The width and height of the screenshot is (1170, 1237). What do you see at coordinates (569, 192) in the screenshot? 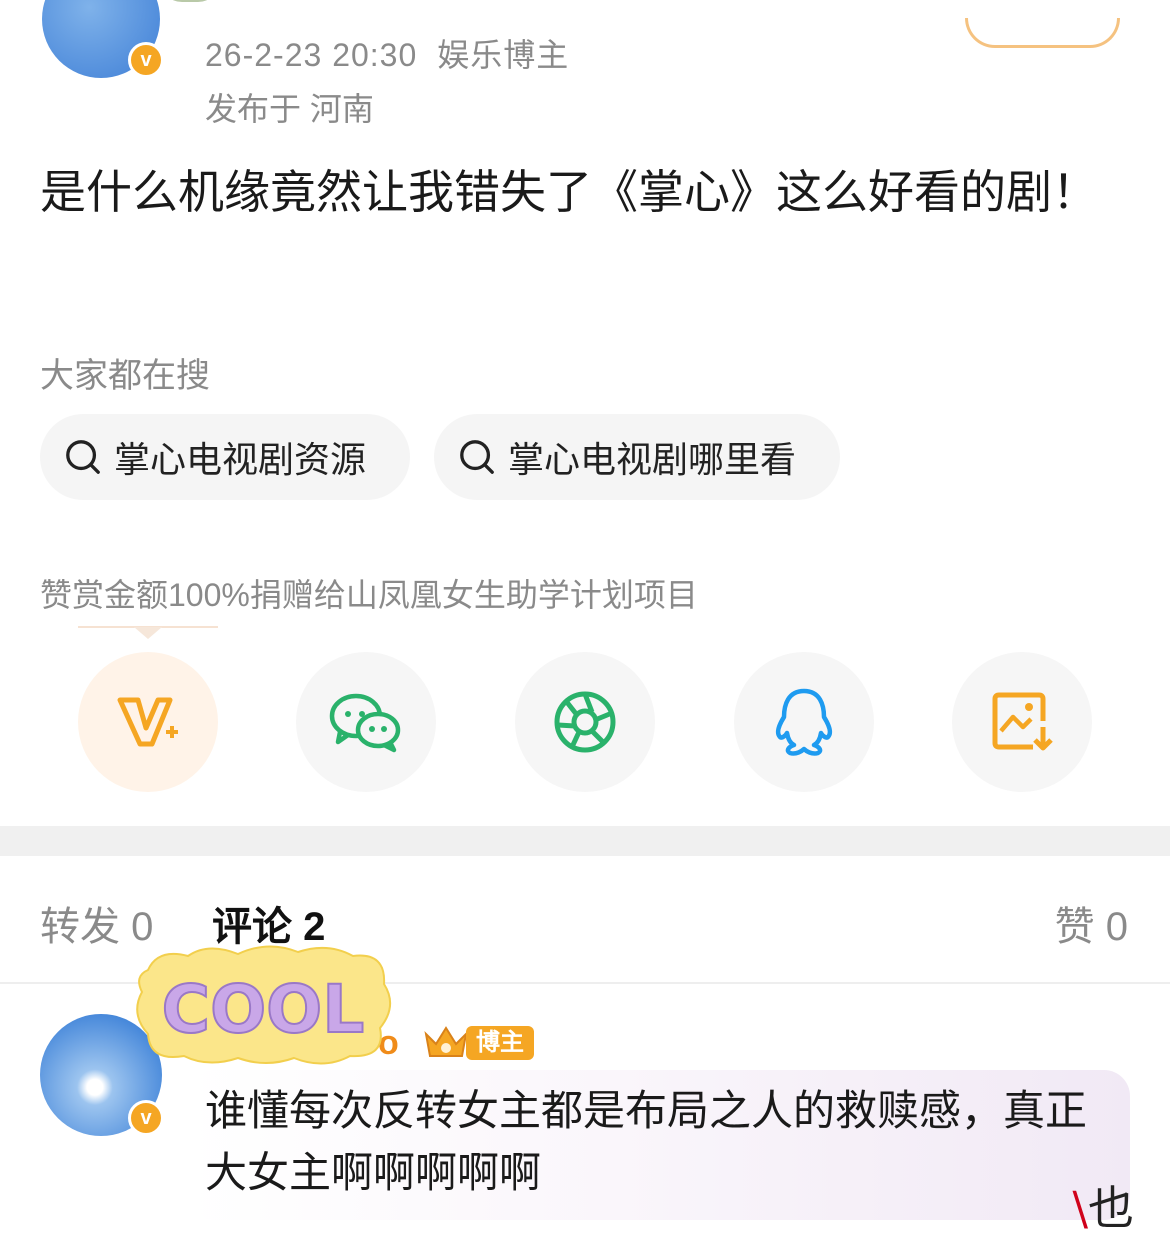
I see `post-text: 是什么机缘竟然让我错失了《掌心》这么好看的剧！` at bounding box center [569, 192].